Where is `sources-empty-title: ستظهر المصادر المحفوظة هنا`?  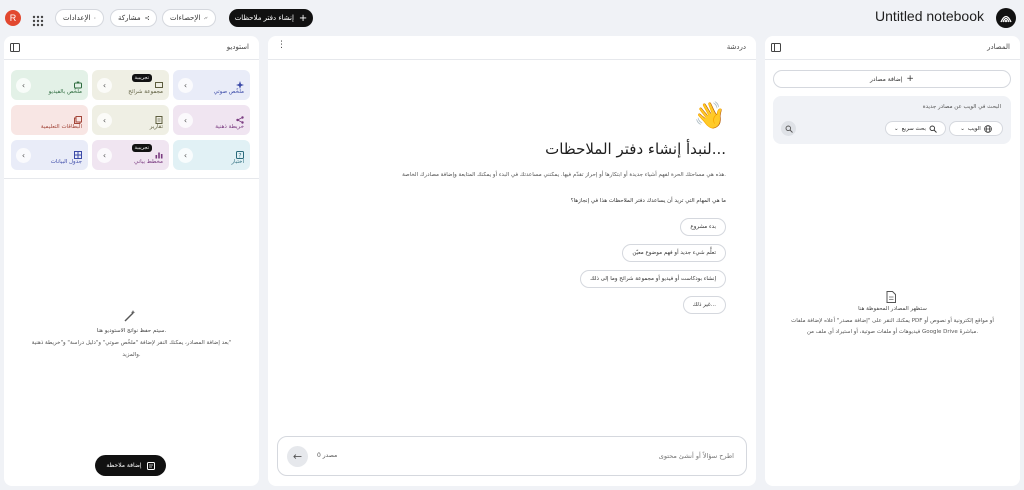
sources-empty-title: ستظهر المصادر المحفوظة هنا is located at coordinates (892, 309).